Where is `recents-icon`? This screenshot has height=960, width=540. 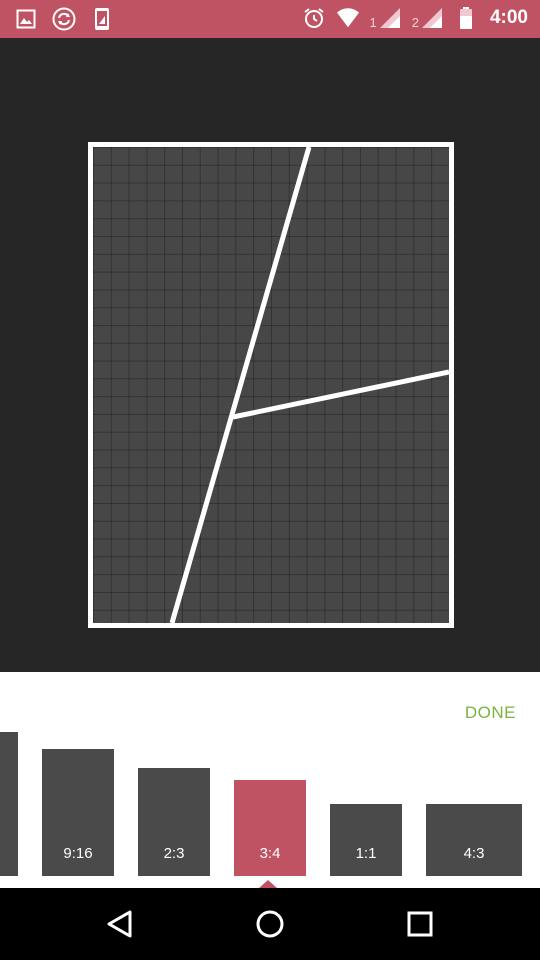 recents-icon is located at coordinates (420, 924).